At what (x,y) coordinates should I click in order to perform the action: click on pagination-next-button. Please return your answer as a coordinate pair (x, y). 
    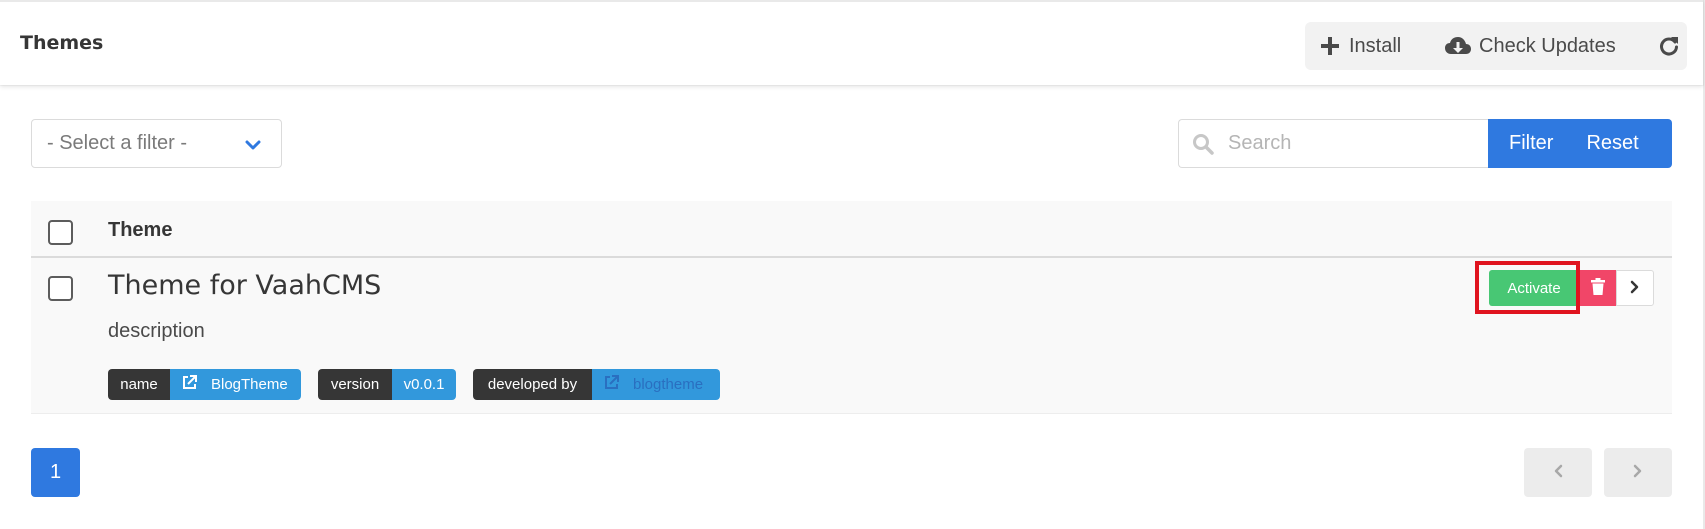
    Looking at the image, I should click on (1638, 472).